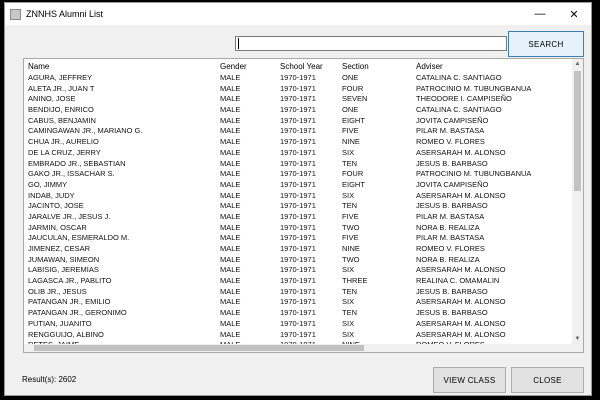  I want to click on cell-adviser: JESUS B. BARBASO, so click(452, 163).